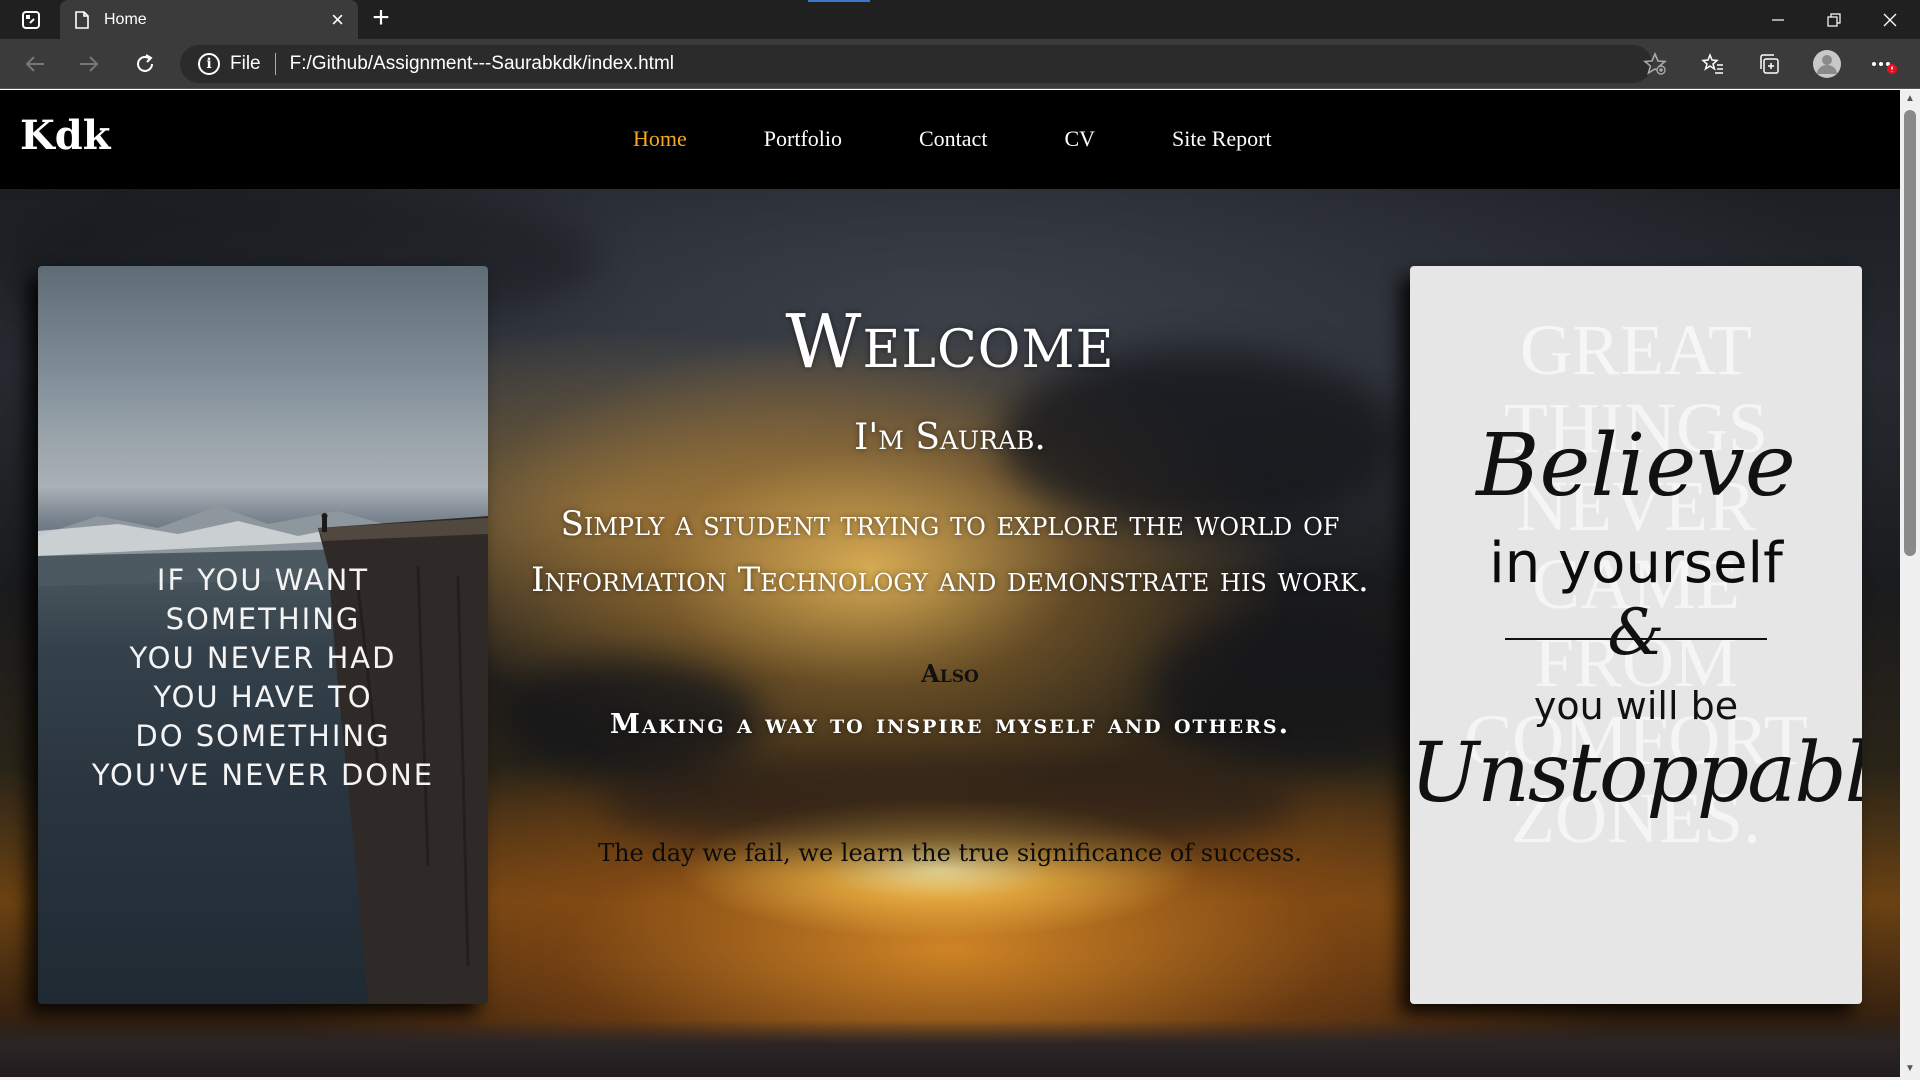 This screenshot has height=1080, width=1920. Describe the element at coordinates (1834, 19) in the screenshot. I see `restore-icon` at that location.